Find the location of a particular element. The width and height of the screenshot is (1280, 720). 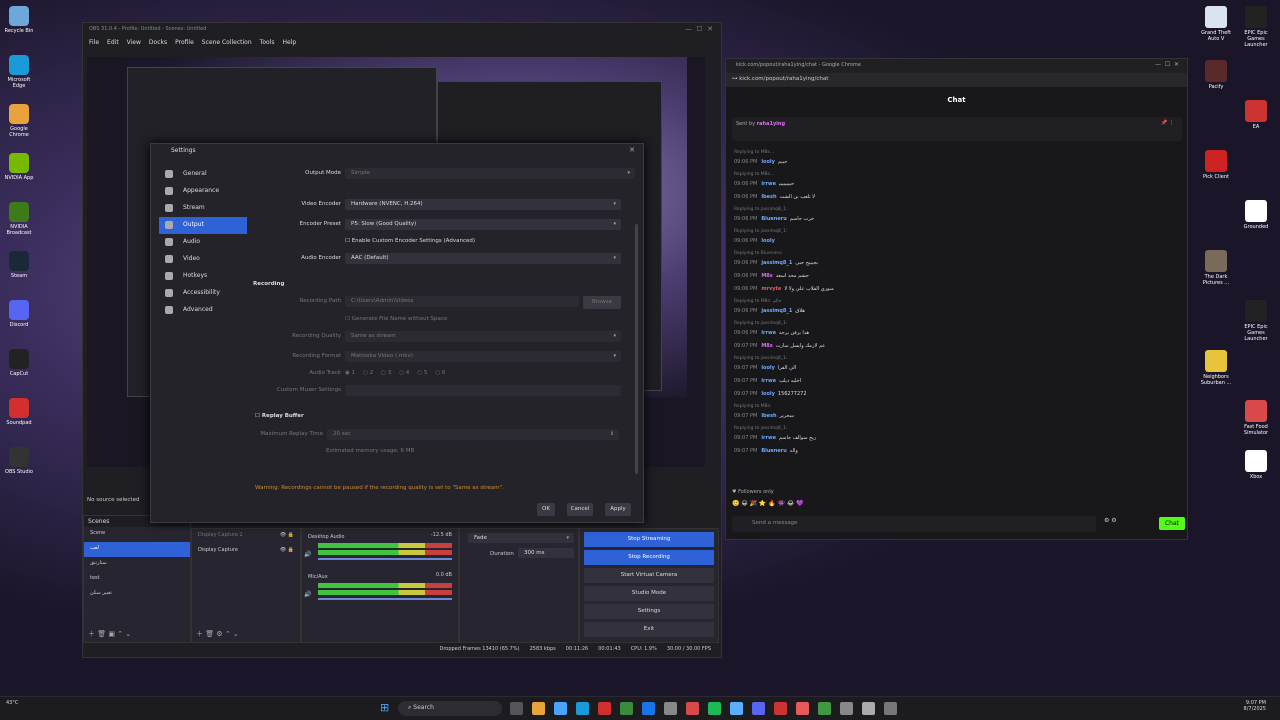

audio-track-checkbox: ○ 3 is located at coordinates (386, 373).